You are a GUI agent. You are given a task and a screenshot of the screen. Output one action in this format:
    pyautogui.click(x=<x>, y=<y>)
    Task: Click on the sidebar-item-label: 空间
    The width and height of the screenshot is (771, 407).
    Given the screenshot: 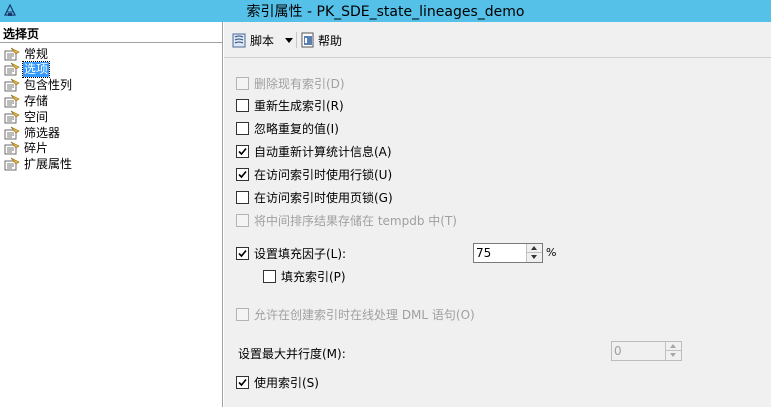 What is the action you would take?
    pyautogui.click(x=36, y=116)
    